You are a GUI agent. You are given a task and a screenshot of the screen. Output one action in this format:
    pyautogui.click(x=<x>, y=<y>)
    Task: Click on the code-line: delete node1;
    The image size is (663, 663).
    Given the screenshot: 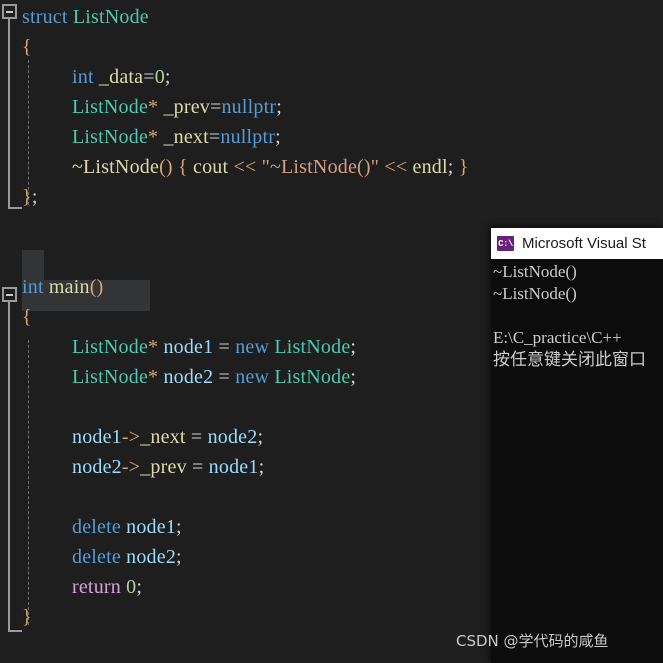 What is the action you would take?
    pyautogui.click(x=127, y=527)
    